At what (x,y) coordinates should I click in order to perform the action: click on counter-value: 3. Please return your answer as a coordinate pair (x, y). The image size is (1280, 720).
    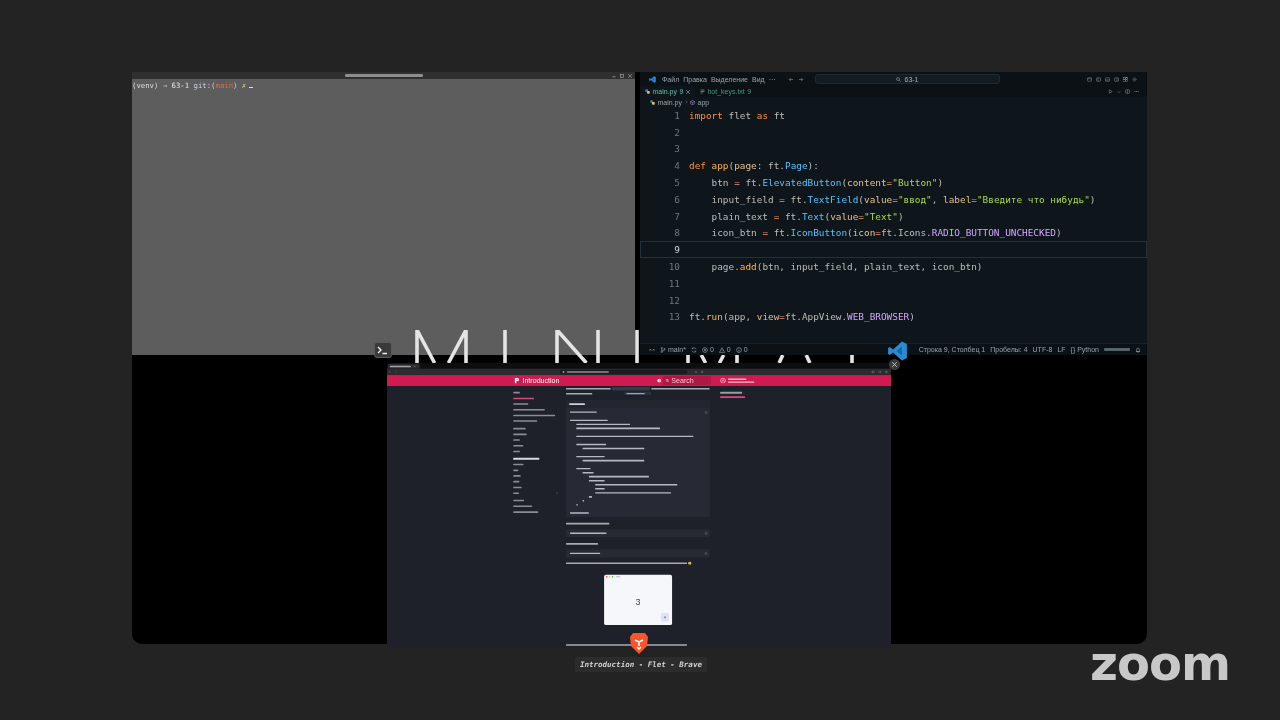
    Looking at the image, I should click on (638, 601).